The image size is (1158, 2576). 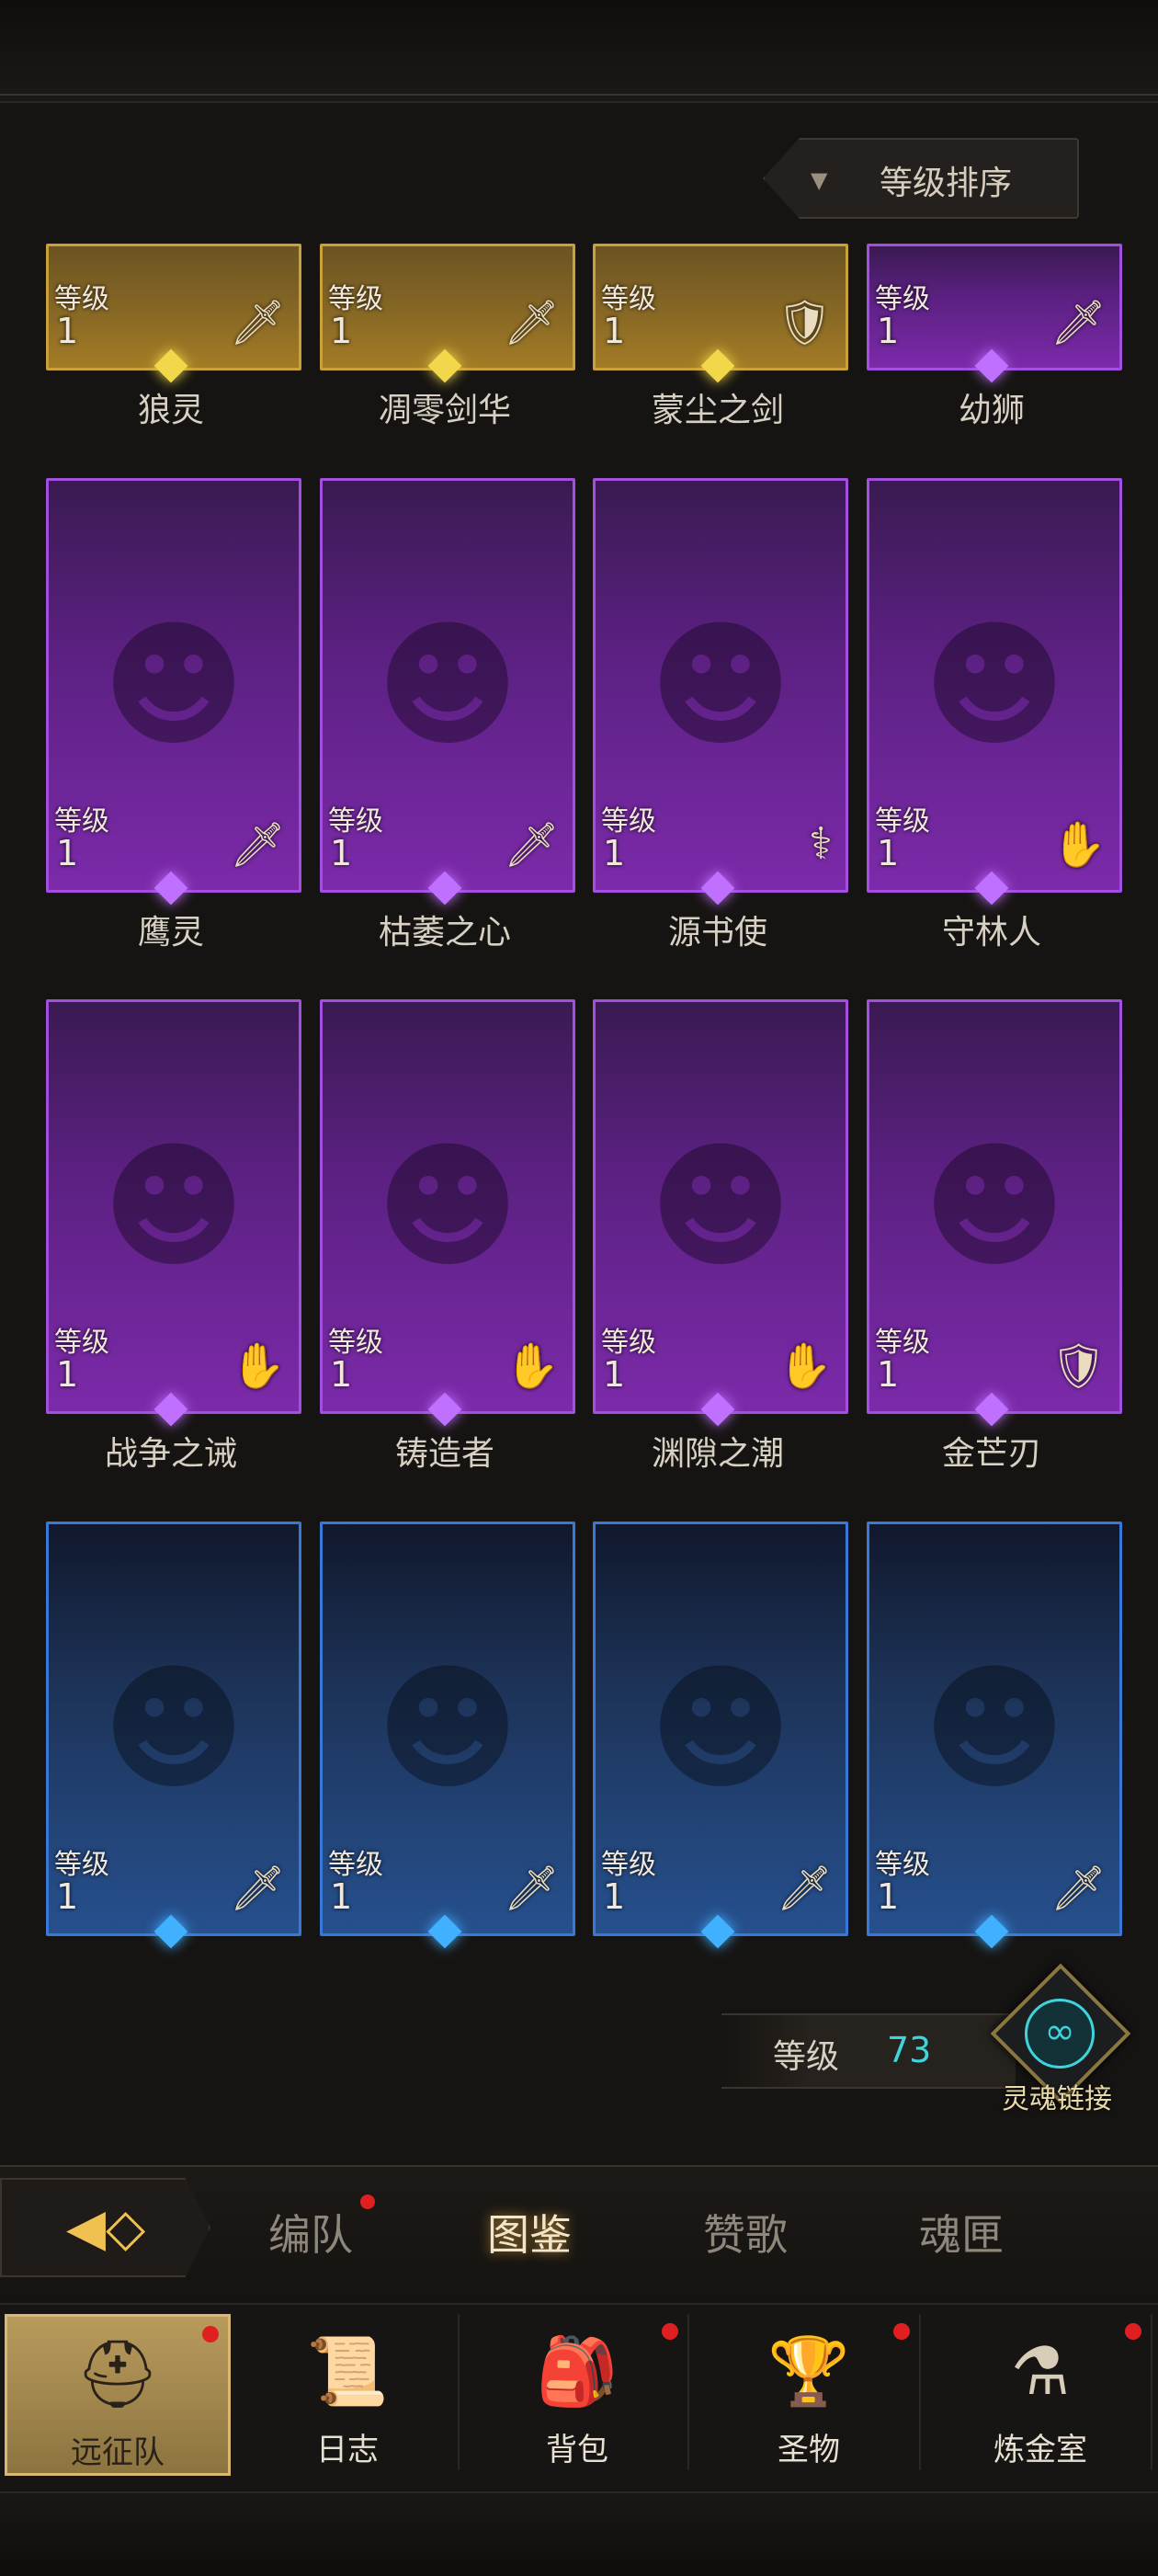 What do you see at coordinates (1057, 2099) in the screenshot?
I see `soul-link-label: 灵魂链接` at bounding box center [1057, 2099].